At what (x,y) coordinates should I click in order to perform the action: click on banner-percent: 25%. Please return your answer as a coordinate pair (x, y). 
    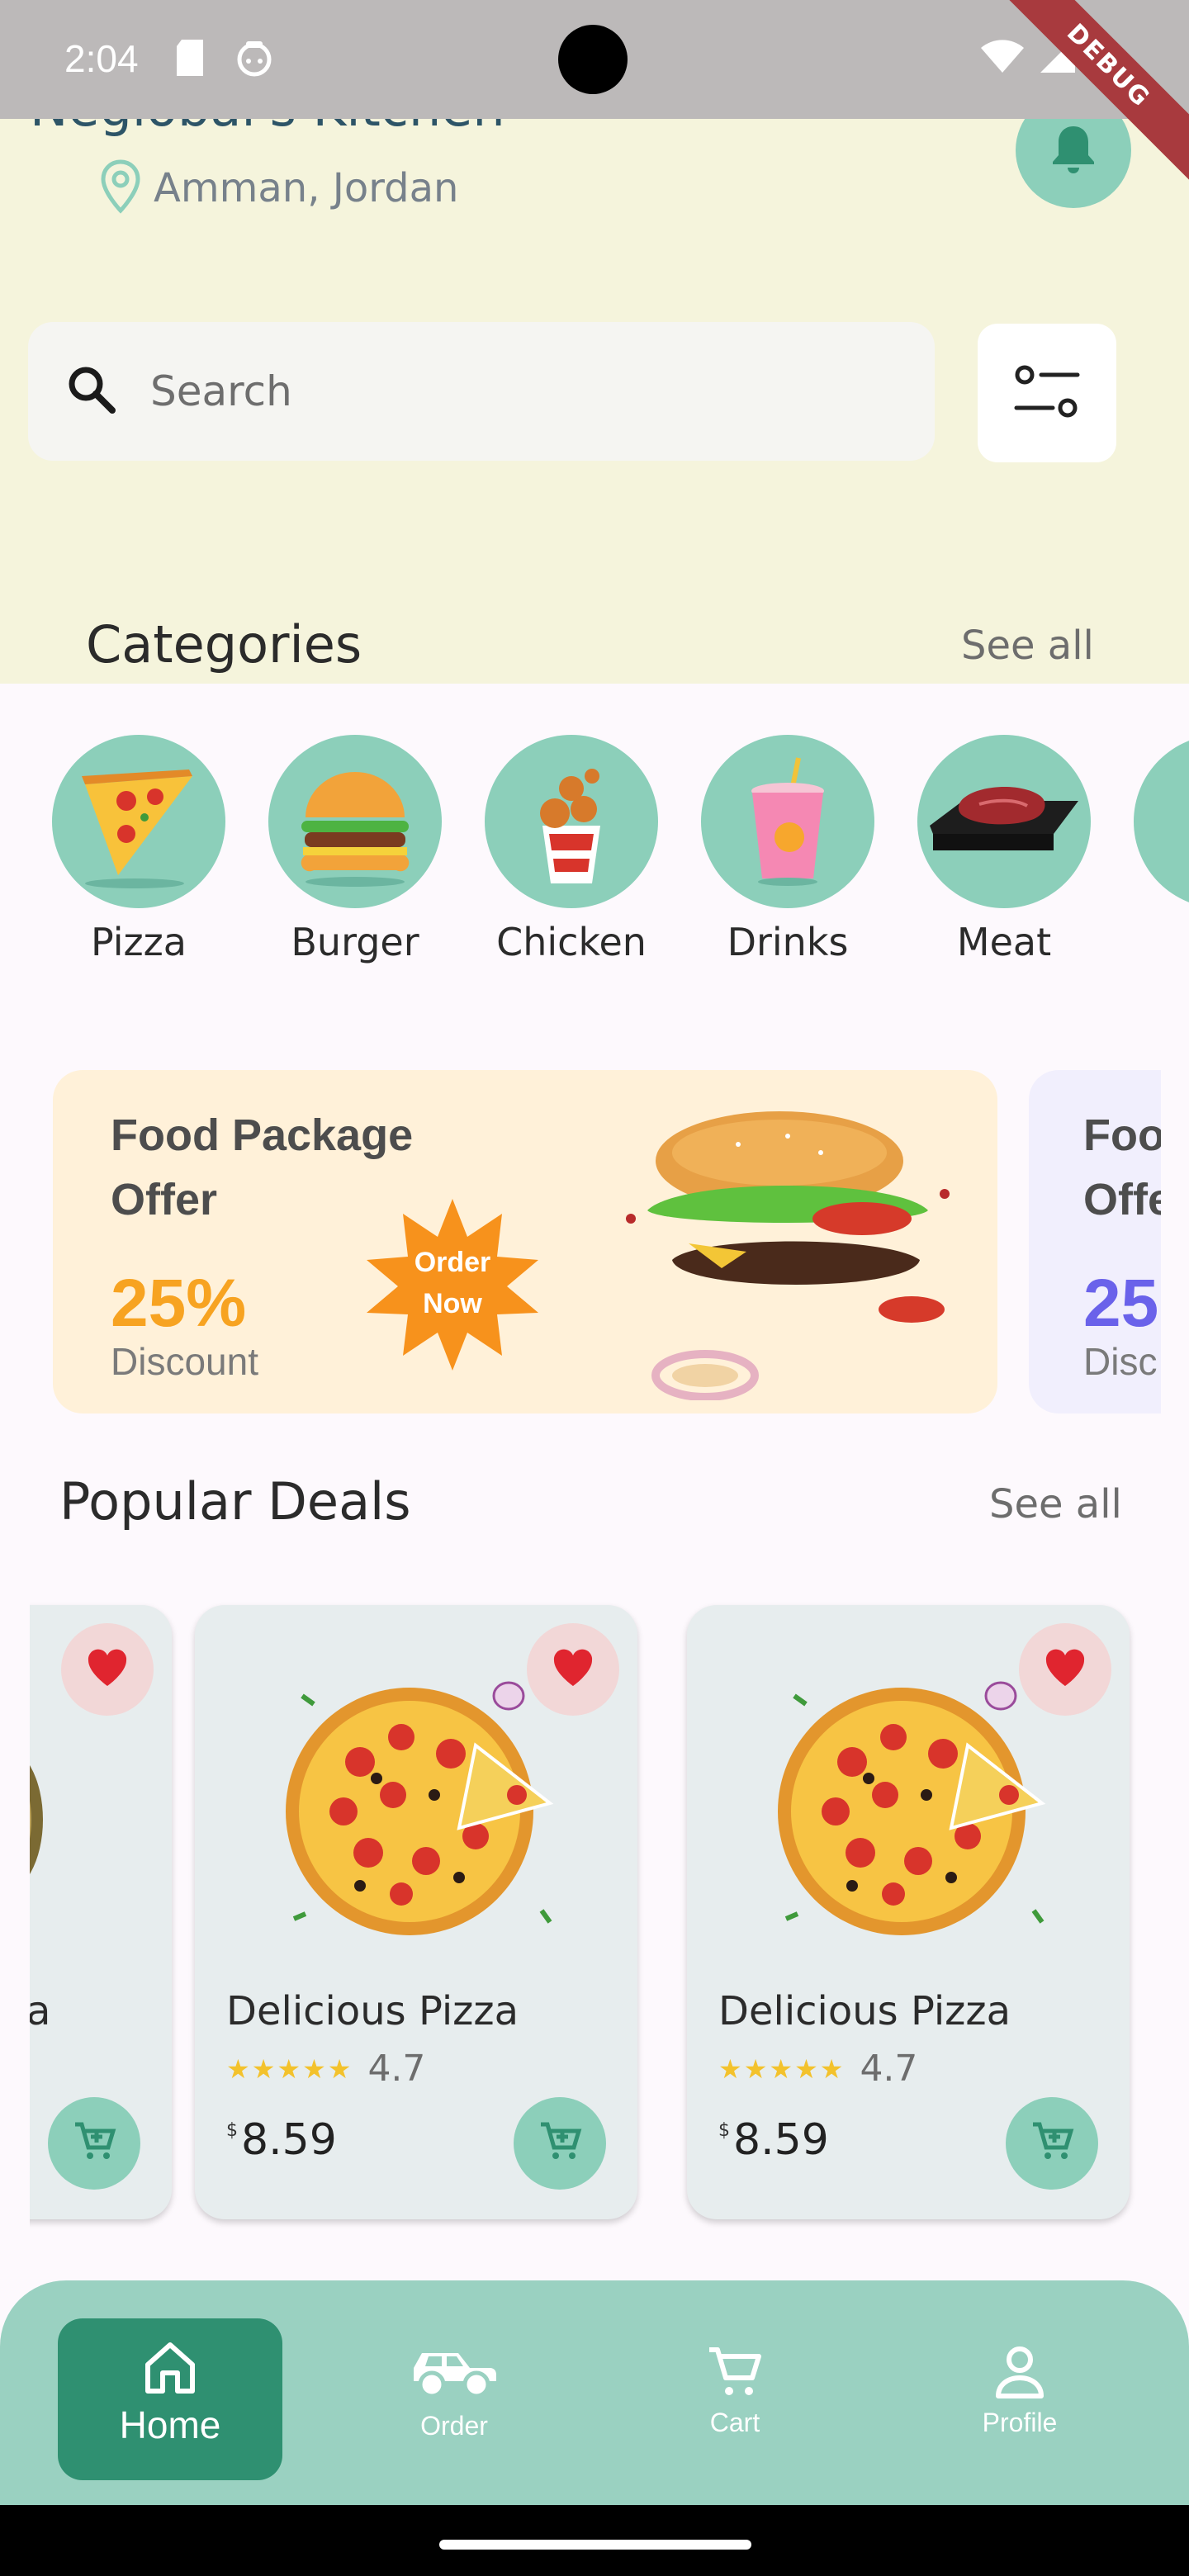
    Looking at the image, I should click on (179, 1303).